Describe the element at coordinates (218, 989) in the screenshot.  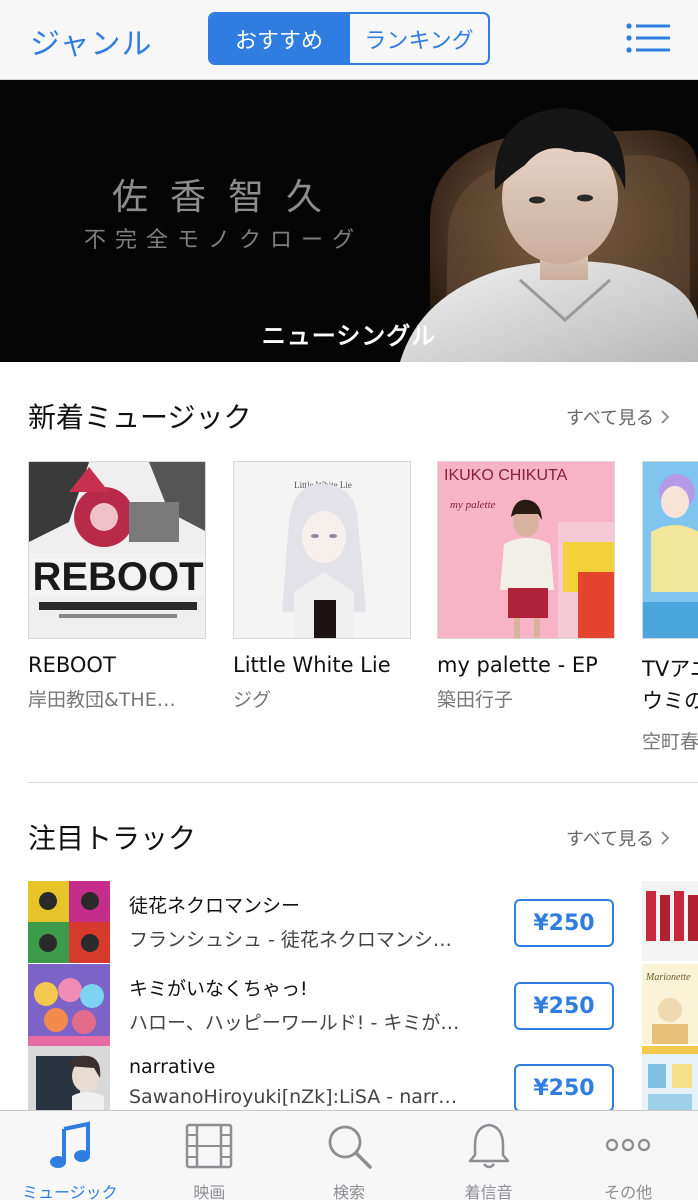
I see `track-title: キミがいなくちゃっ!` at that location.